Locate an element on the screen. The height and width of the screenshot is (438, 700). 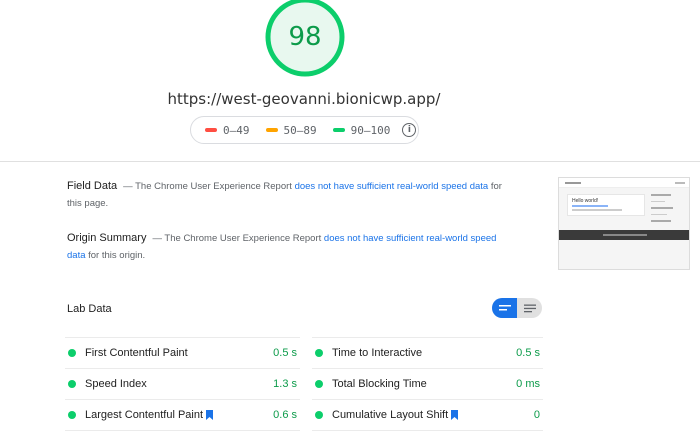
summary-view-button is located at coordinates (504, 308).